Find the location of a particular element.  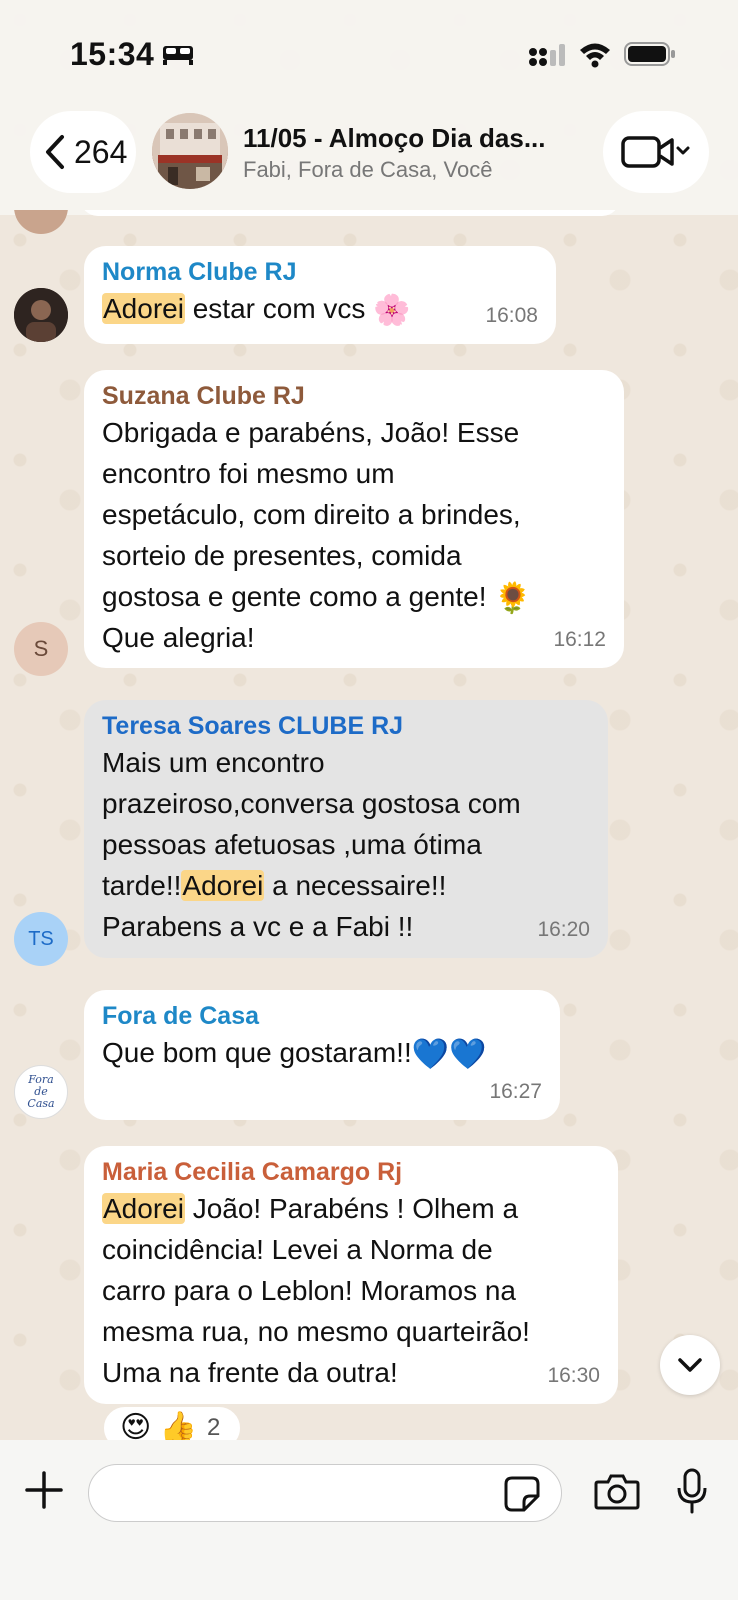

video-call-button is located at coordinates (656, 152).